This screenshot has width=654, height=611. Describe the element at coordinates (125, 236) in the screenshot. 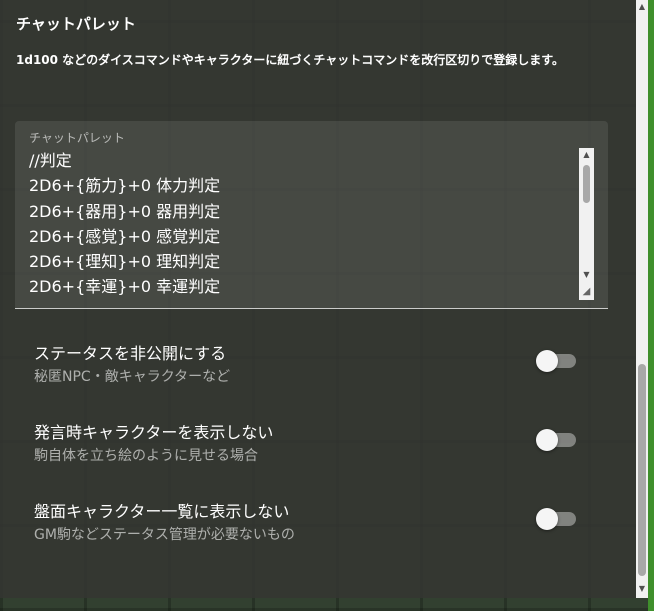

I see `chat-palette-line: 2D6+{感覚}+0 感覚判定` at that location.